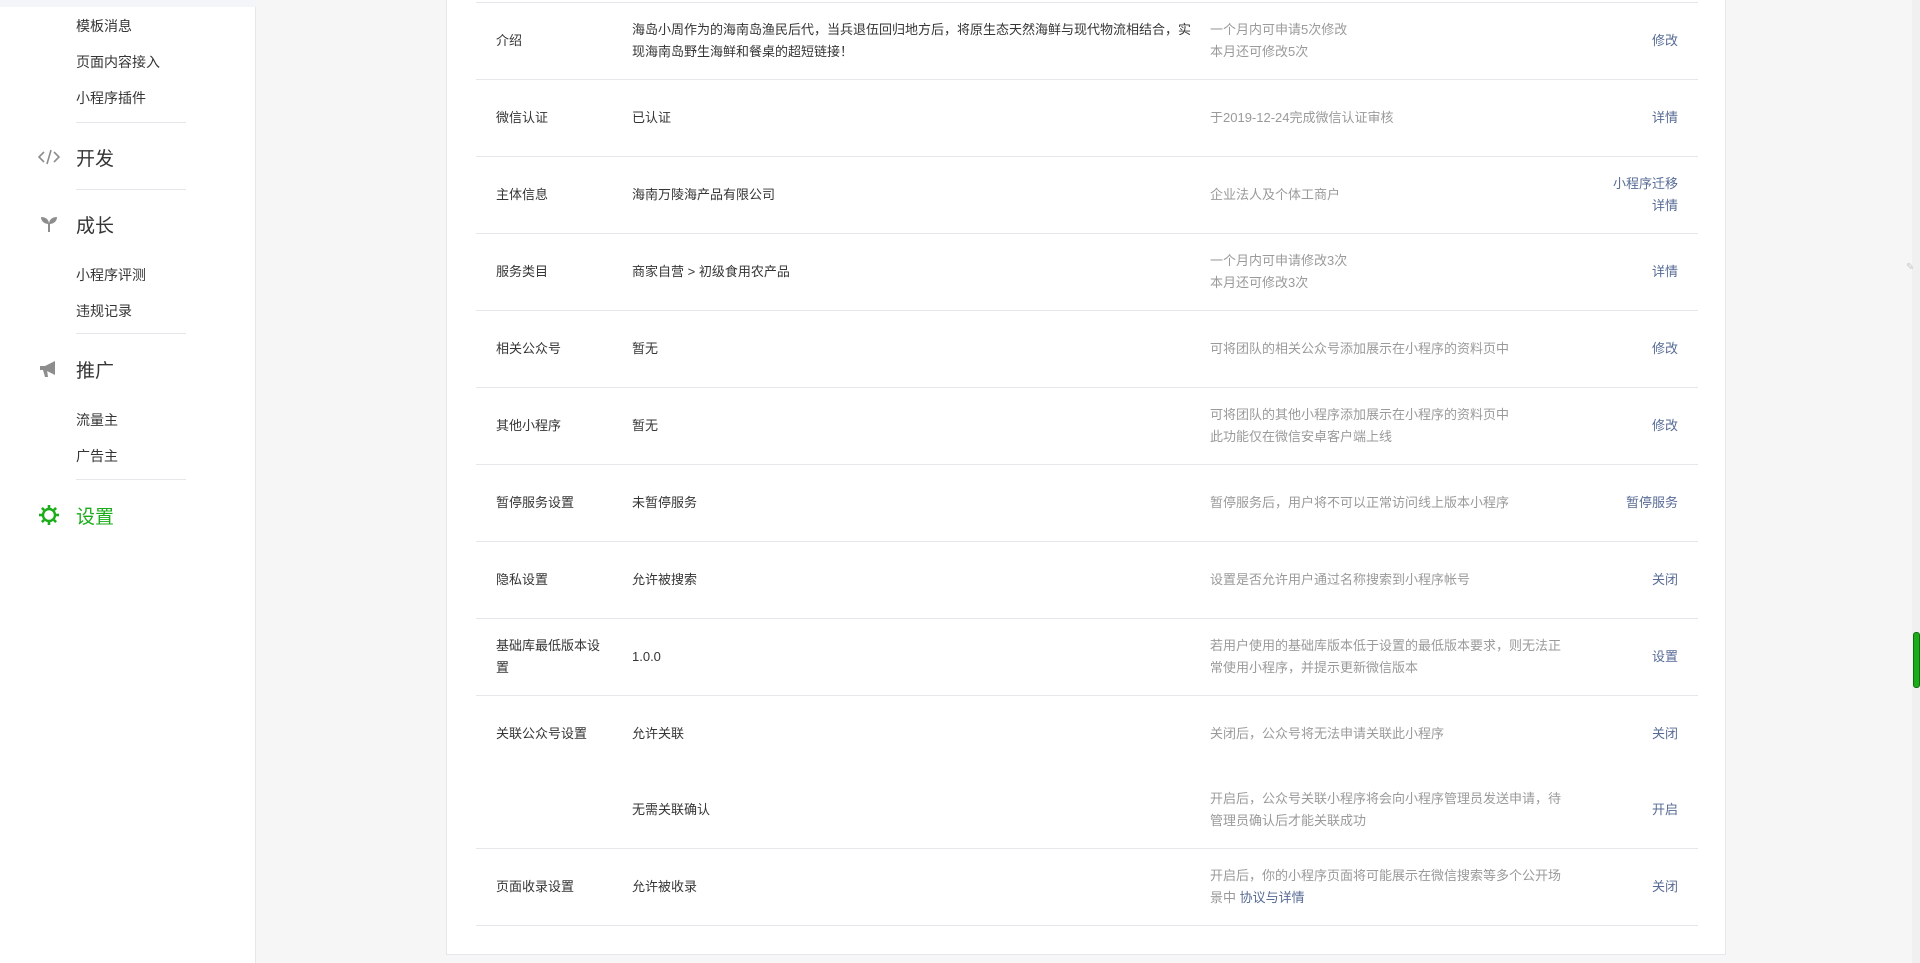 The image size is (1920, 963). What do you see at coordinates (1390, 426) in the screenshot?
I see `row-desc: 可将团队的其他小程序添加展示在小程序的资料页中 此功能仅在微信安卓客户端上线` at bounding box center [1390, 426].